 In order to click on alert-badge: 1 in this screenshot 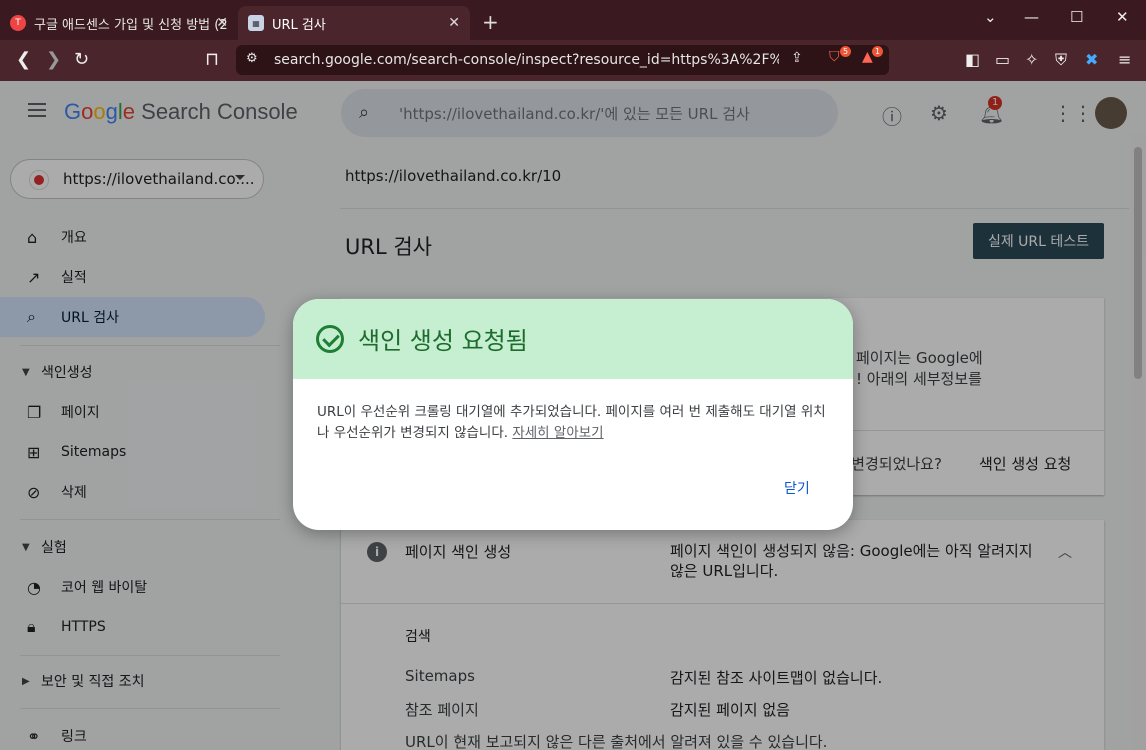, I will do `click(878, 51)`.